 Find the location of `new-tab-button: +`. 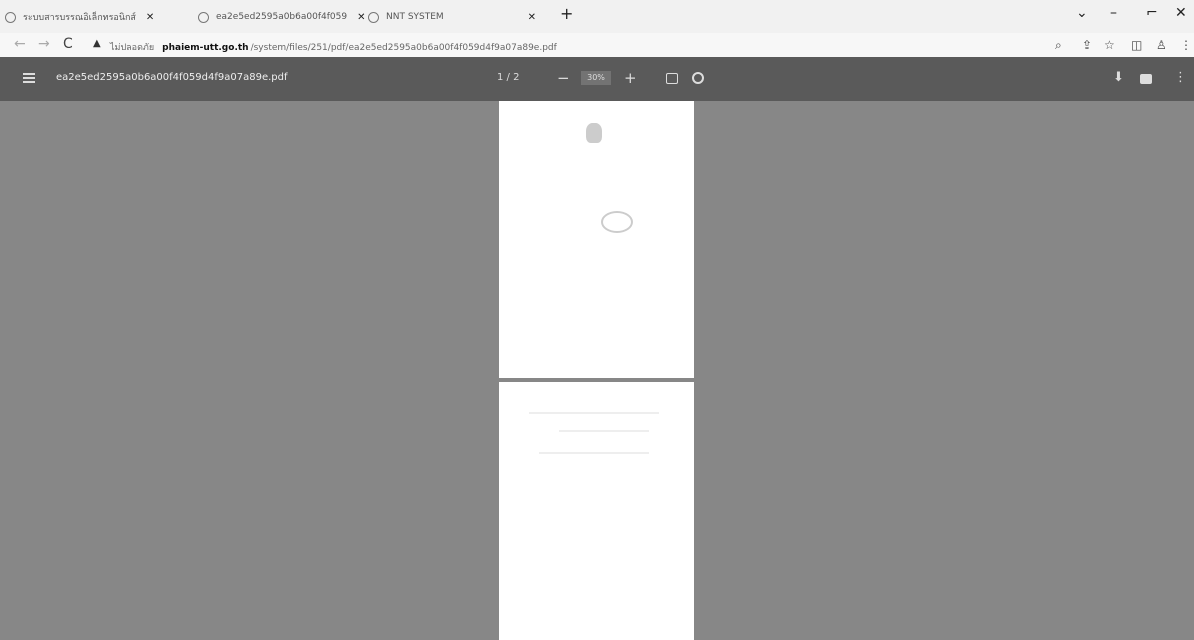

new-tab-button: + is located at coordinates (566, 13).